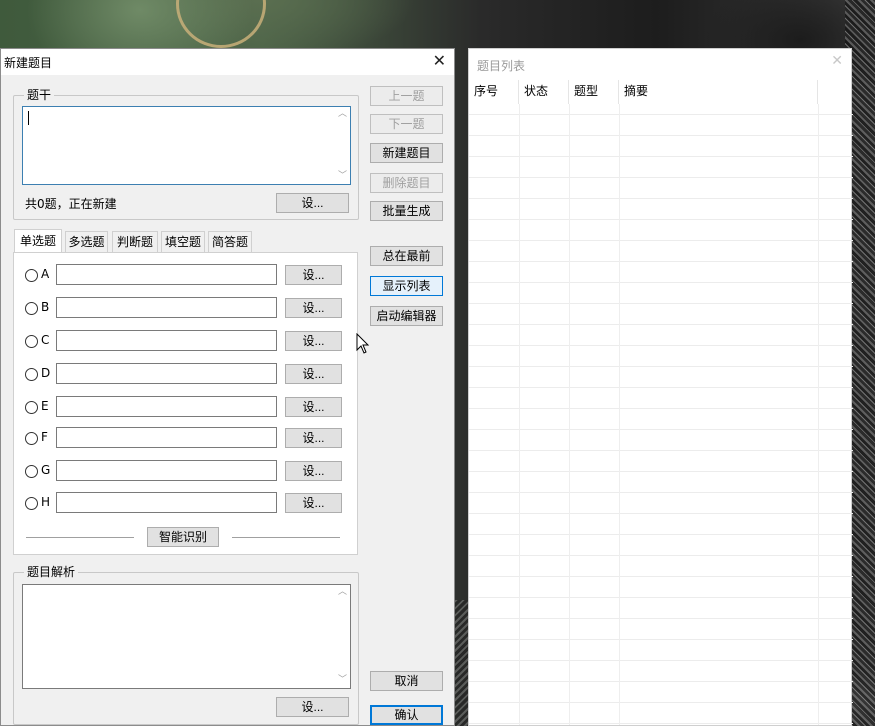  Describe the element at coordinates (28, 118) in the screenshot. I see `text-caret` at that location.